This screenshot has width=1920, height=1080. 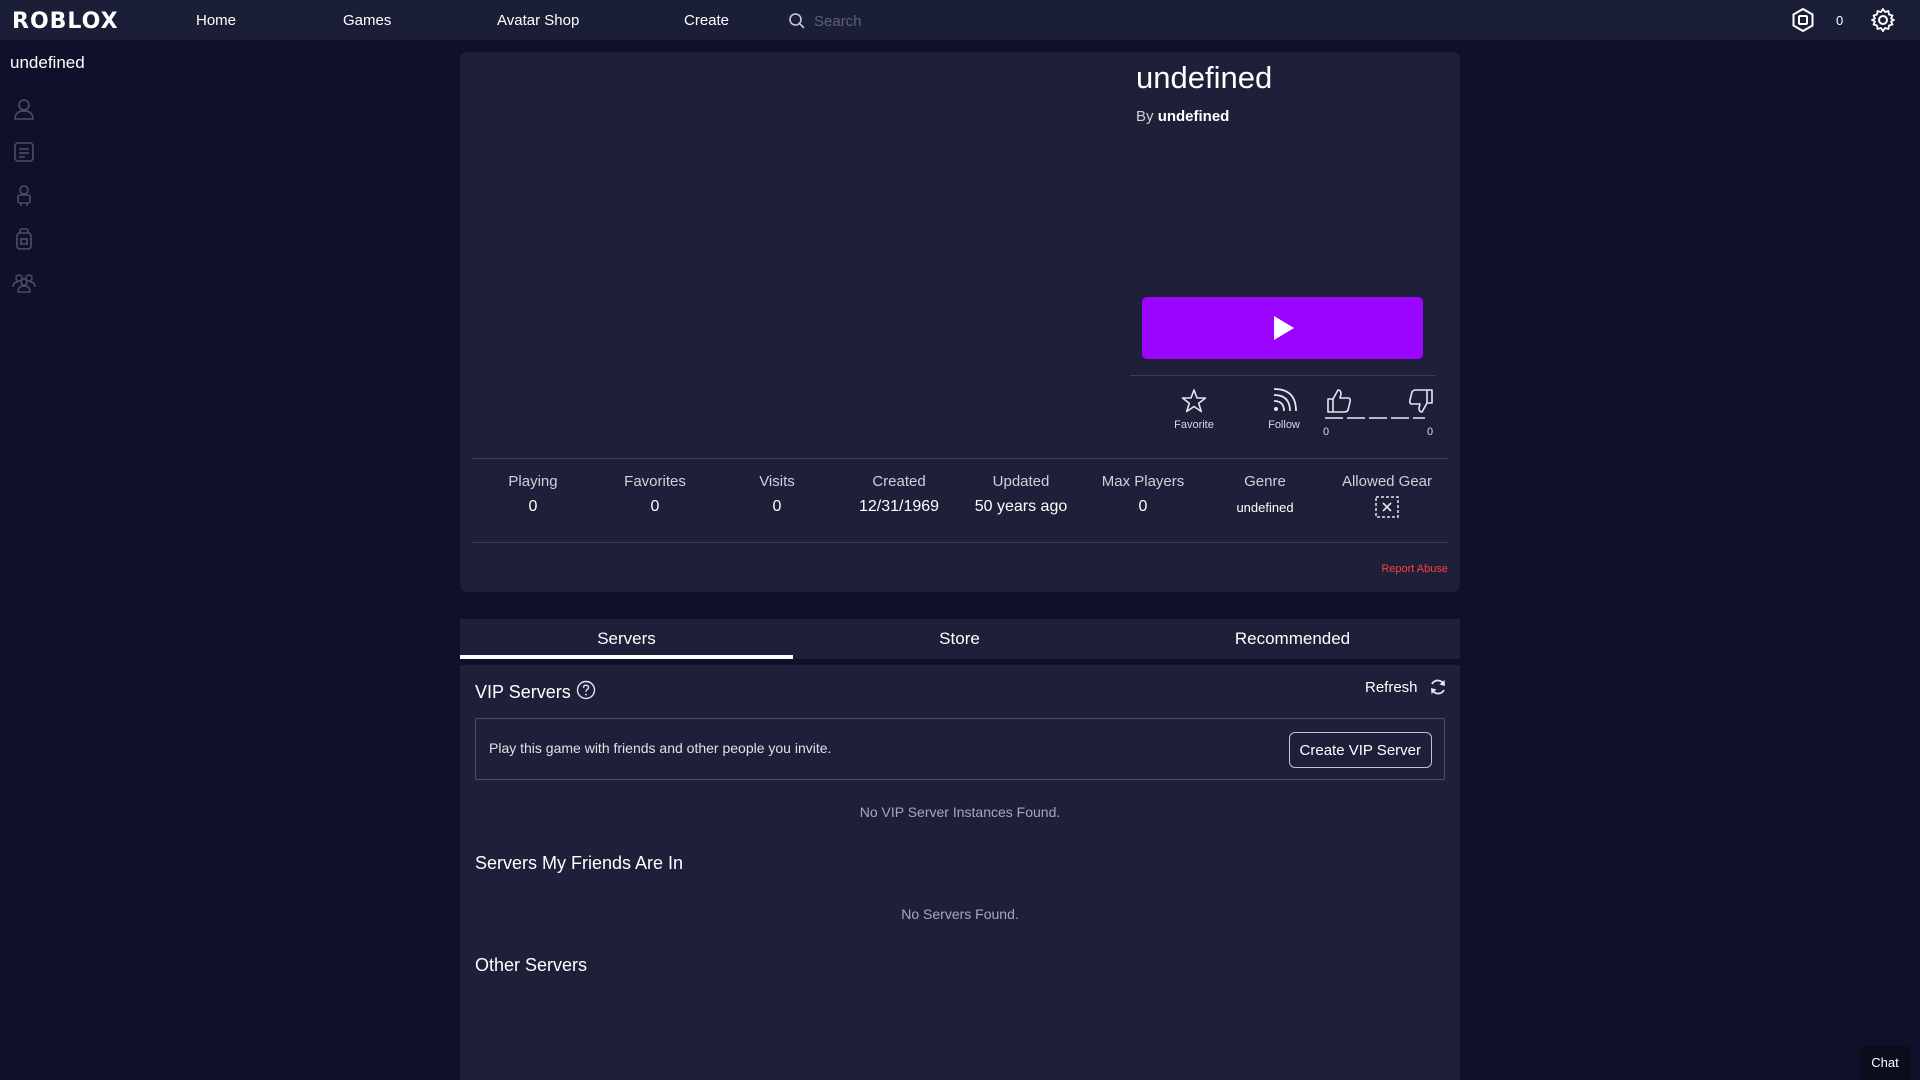 What do you see at coordinates (42, 560) in the screenshot?
I see `sidebar: undefined` at bounding box center [42, 560].